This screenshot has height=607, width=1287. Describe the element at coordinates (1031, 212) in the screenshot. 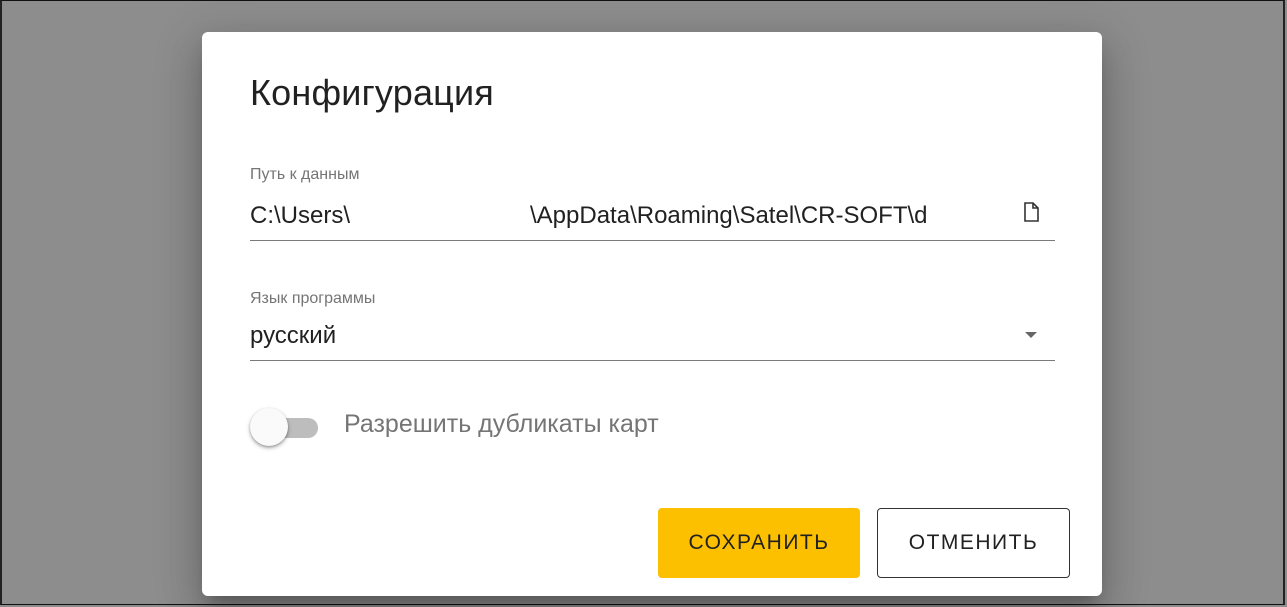

I see `file-icon` at that location.